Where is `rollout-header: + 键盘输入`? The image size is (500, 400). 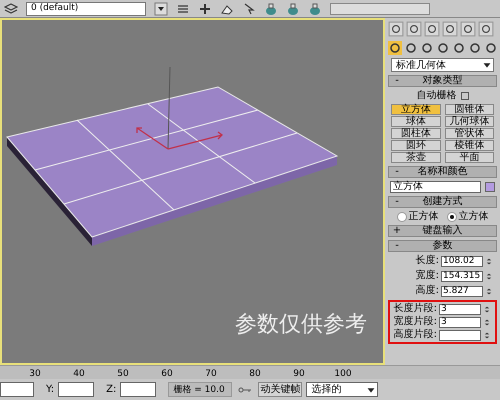 rollout-header: + 键盘输入 is located at coordinates (442, 231).